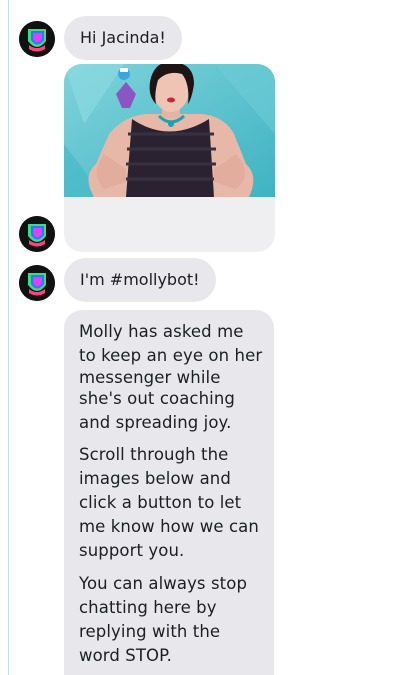 Image resolution: width=410 pixels, height=675 pixels. I want to click on message-line: Molly has asked me, so click(161, 331).